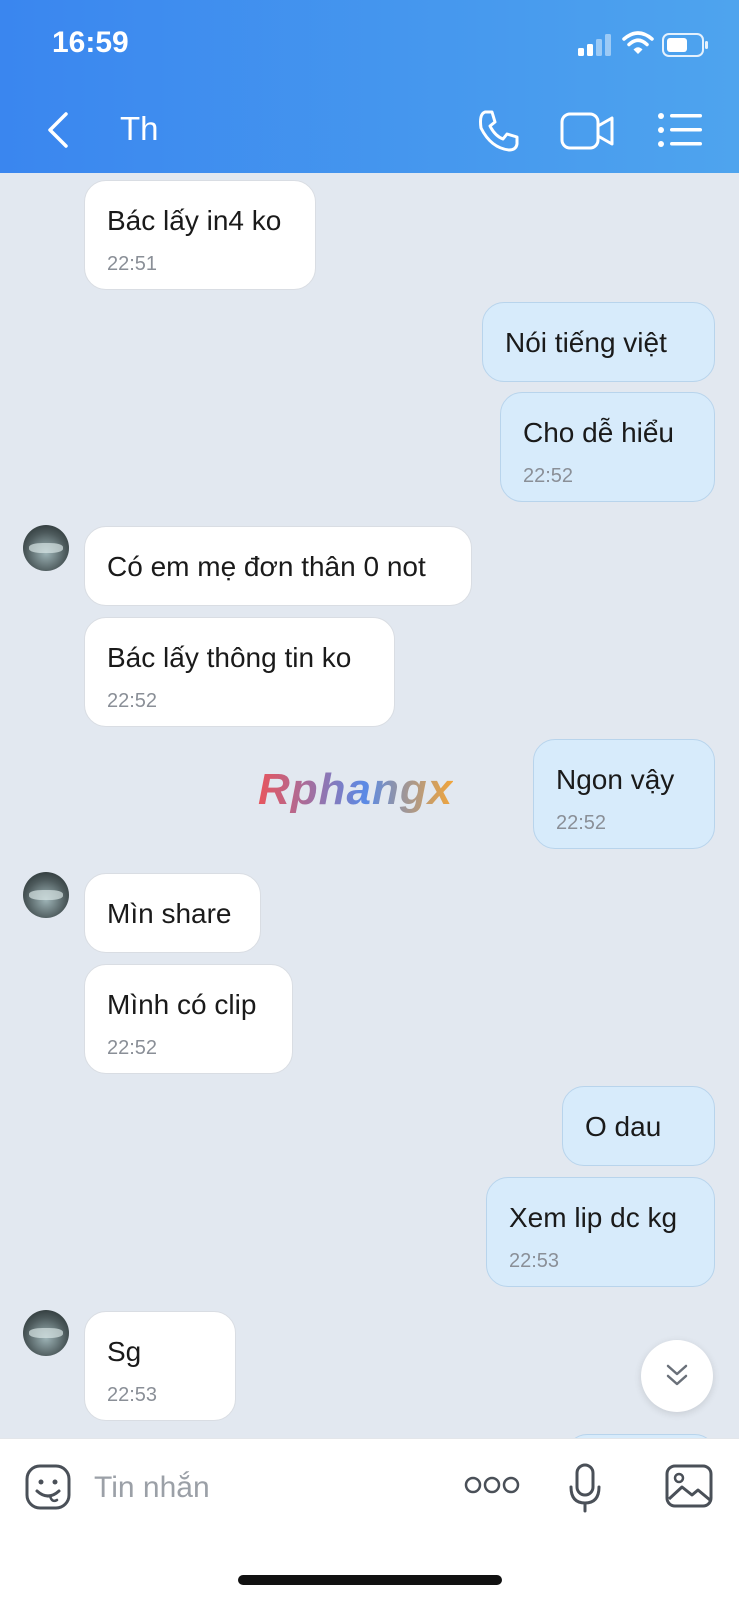 Image resolution: width=739 pixels, height=1601 pixels. Describe the element at coordinates (370, 1580) in the screenshot. I see `home-indicator` at that location.